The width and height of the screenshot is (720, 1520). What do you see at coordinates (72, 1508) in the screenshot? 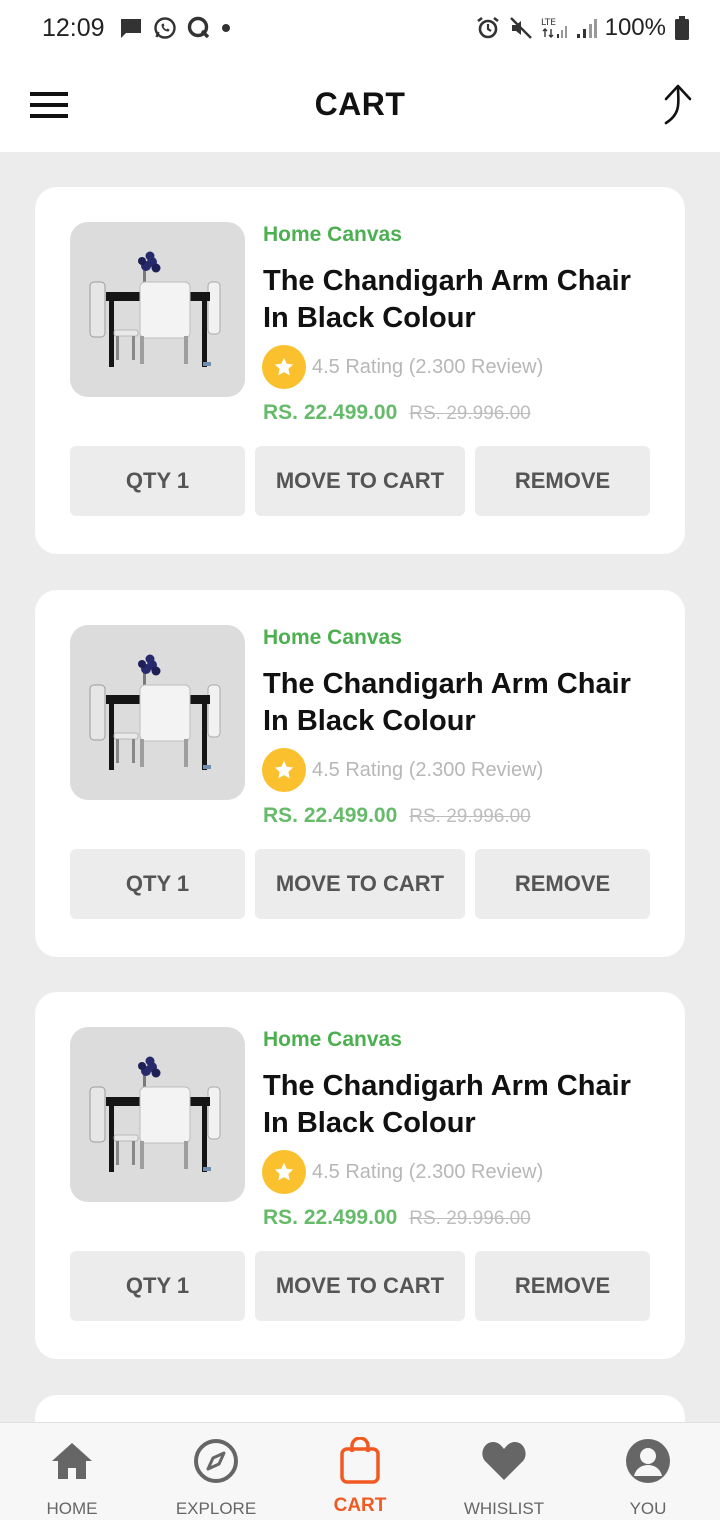
I see `nav-home-label: HOME` at bounding box center [72, 1508].